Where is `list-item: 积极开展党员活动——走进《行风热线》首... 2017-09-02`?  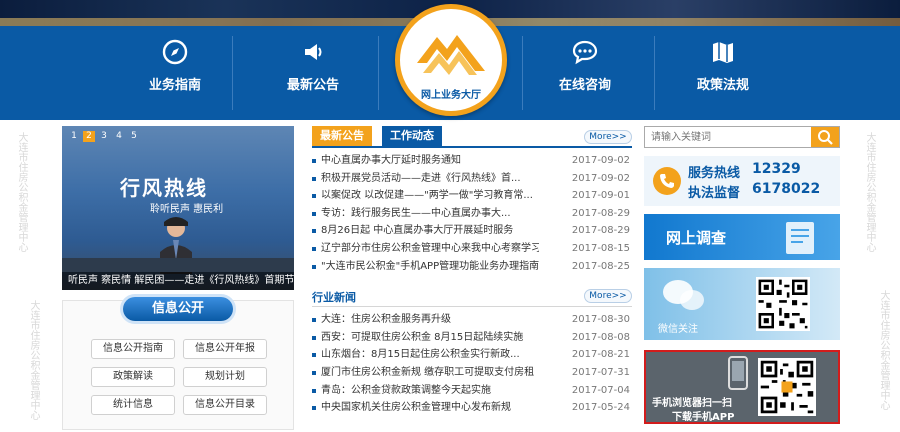
list-item: 积极开展党员活动——走进《行风热线》首... 2017-09-02 is located at coordinates (472, 179).